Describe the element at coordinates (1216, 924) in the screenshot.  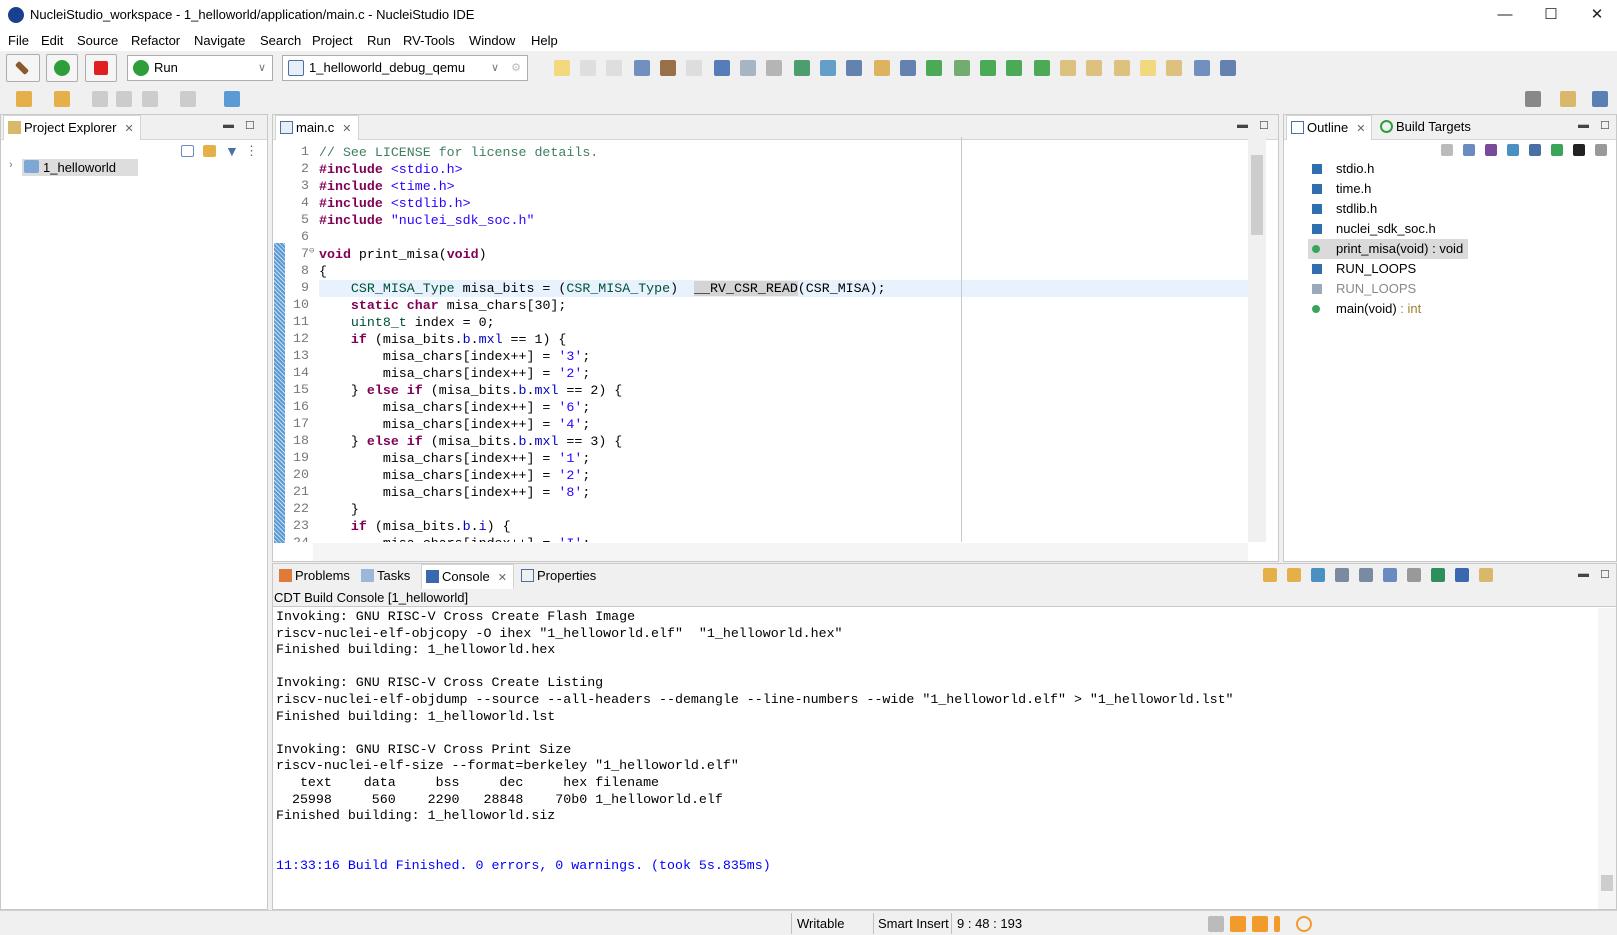
I see `notification-icon` at that location.